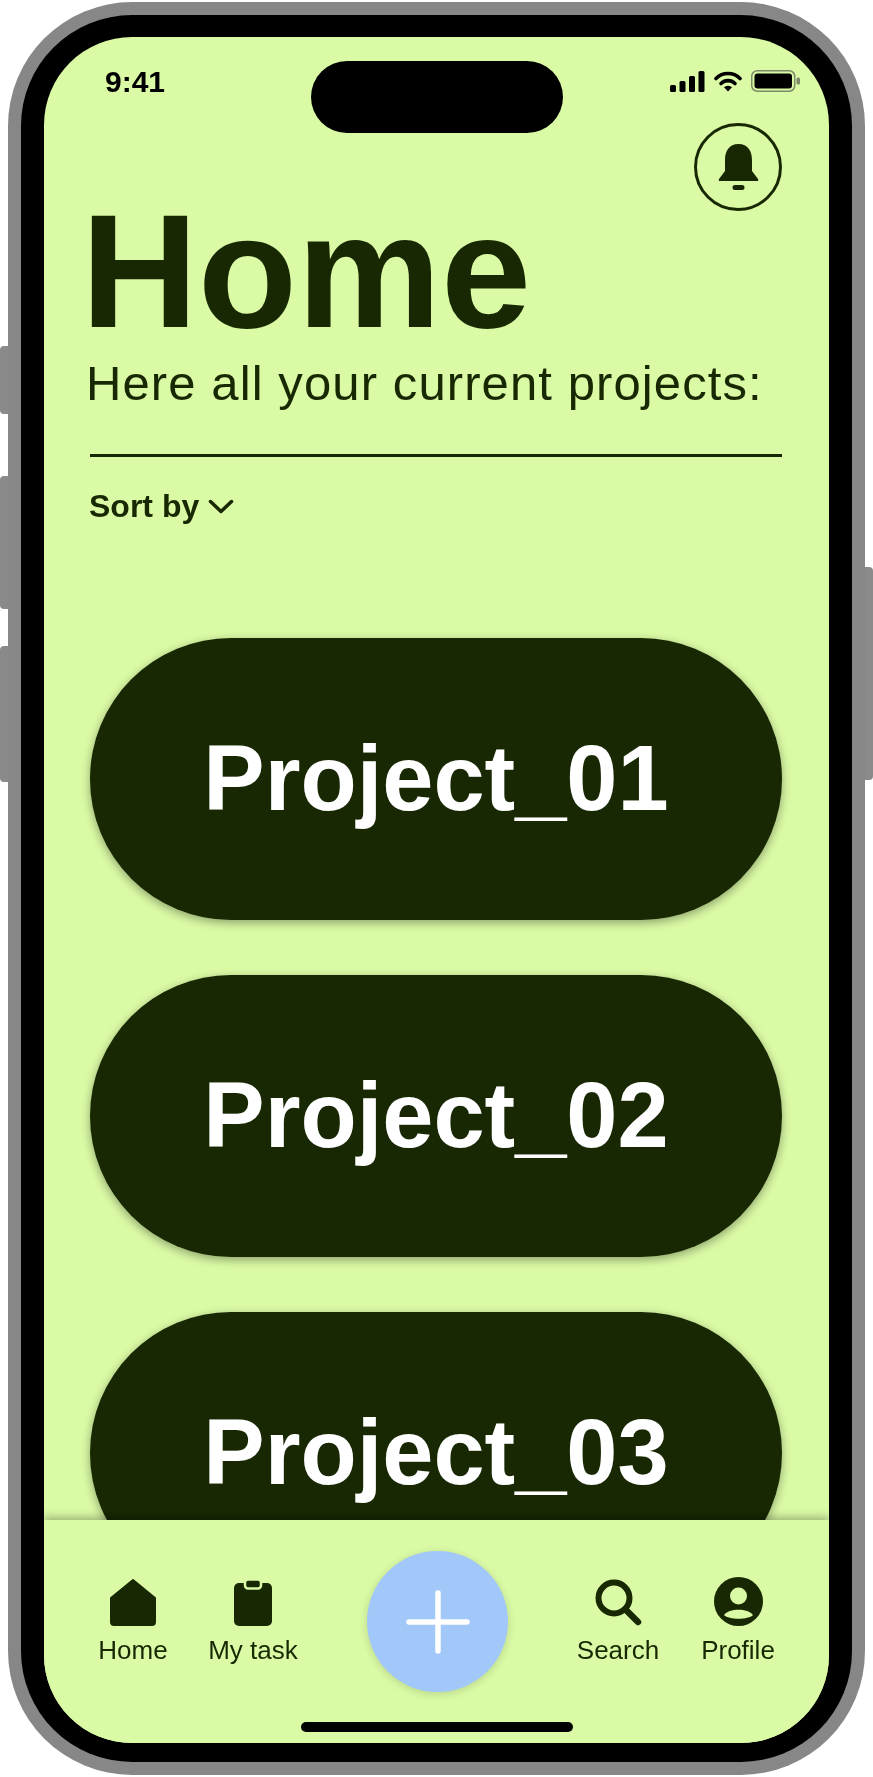 The height and width of the screenshot is (1777, 873). What do you see at coordinates (436, 778) in the screenshot?
I see `project-button: Project_01` at bounding box center [436, 778].